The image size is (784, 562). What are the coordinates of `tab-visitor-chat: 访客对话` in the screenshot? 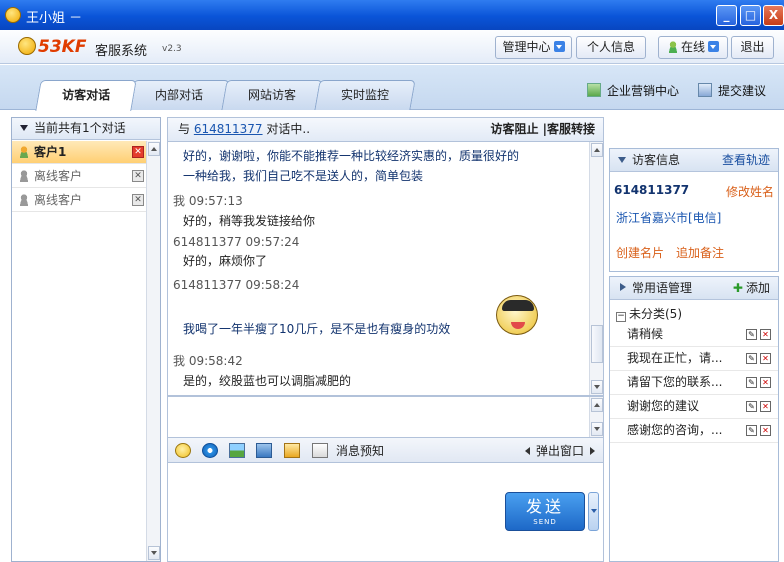 It's located at (86, 95).